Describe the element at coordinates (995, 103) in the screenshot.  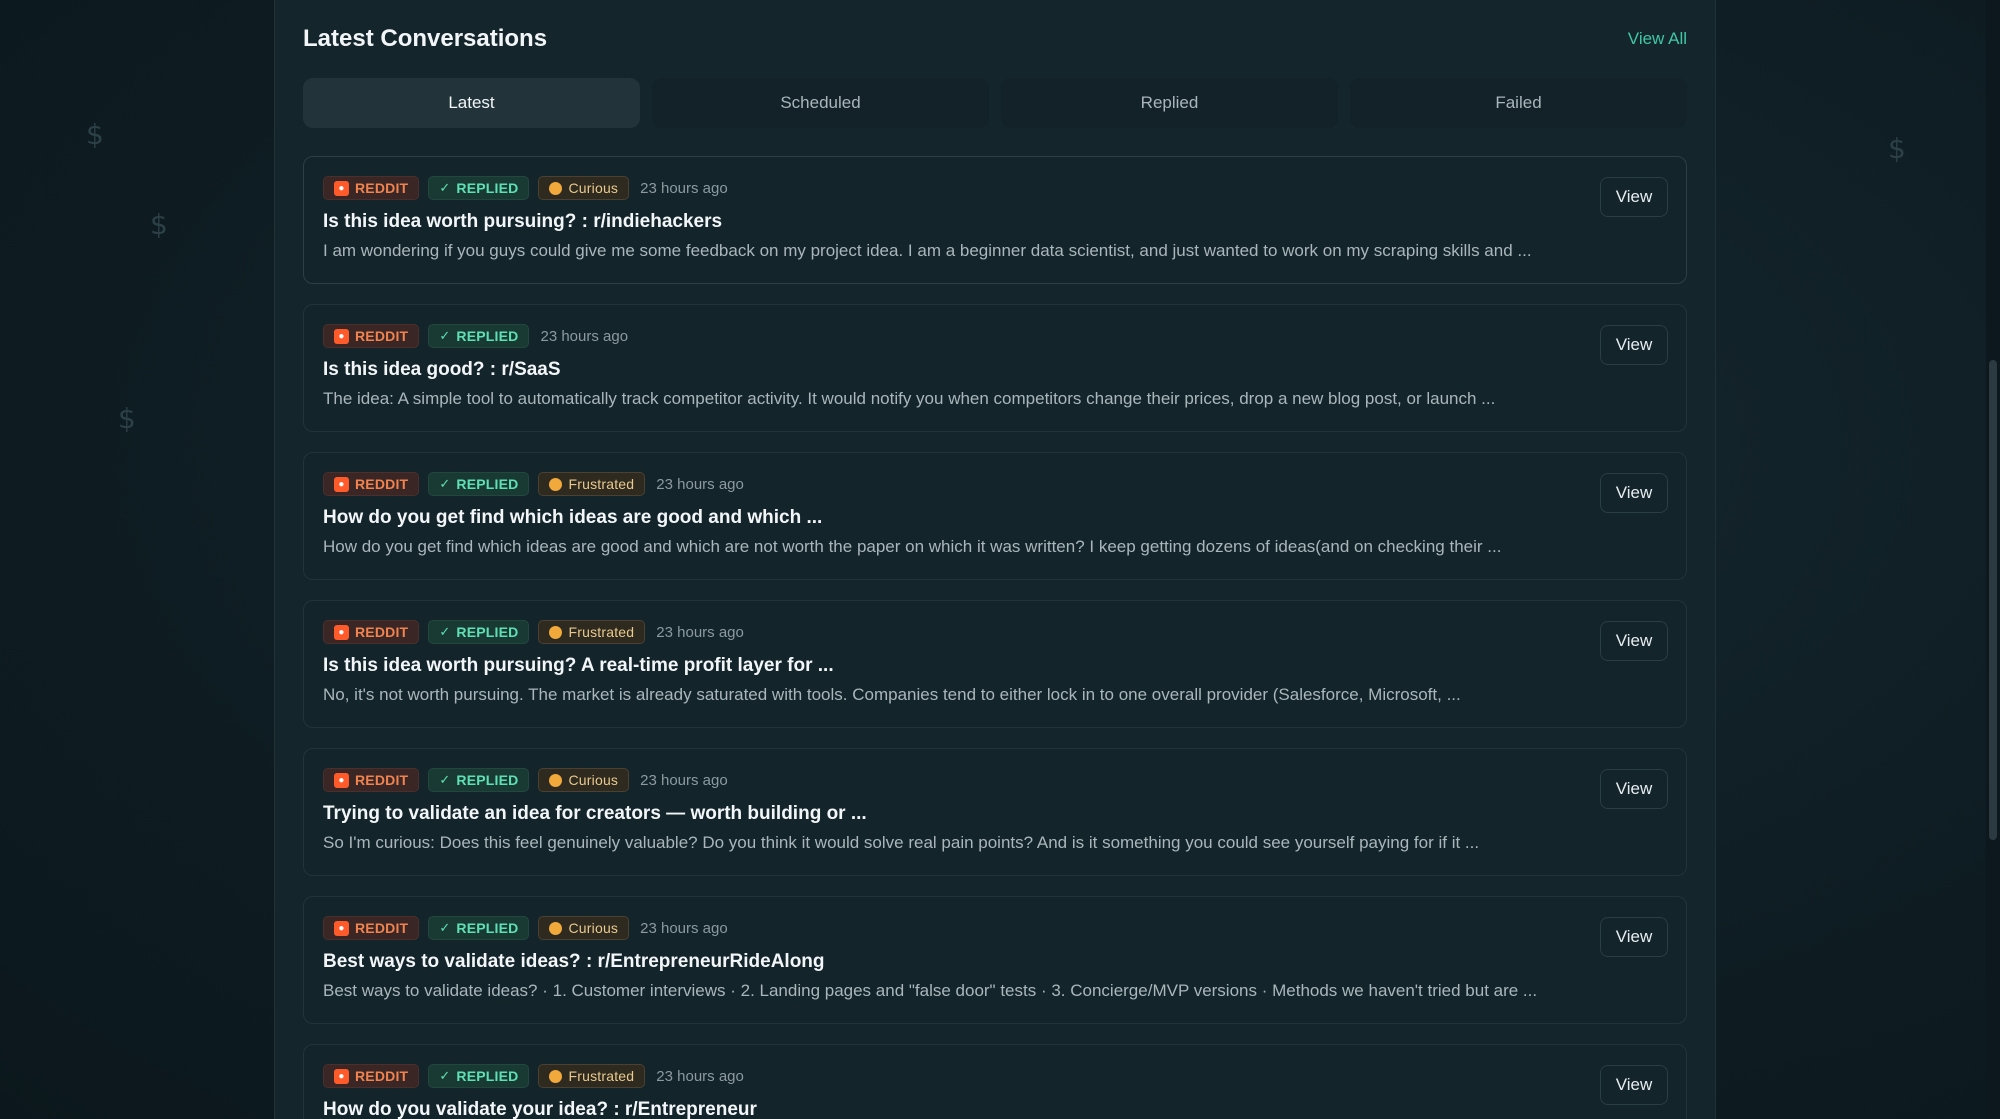
I see `tab-bar: Latest Scheduled Replied Failed` at that location.